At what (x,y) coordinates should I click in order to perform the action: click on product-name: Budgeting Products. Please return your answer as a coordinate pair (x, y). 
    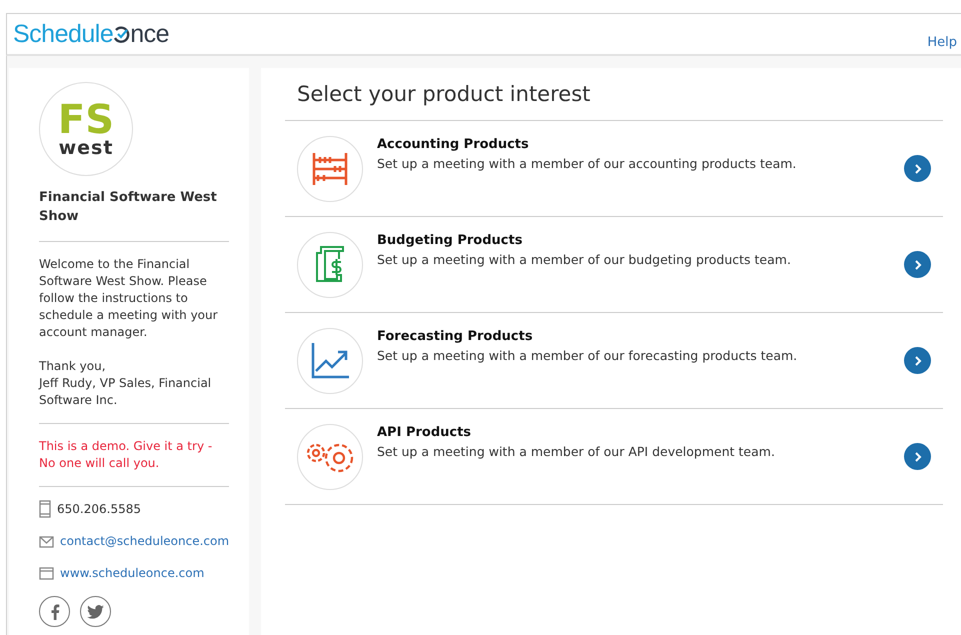
    Looking at the image, I should click on (450, 240).